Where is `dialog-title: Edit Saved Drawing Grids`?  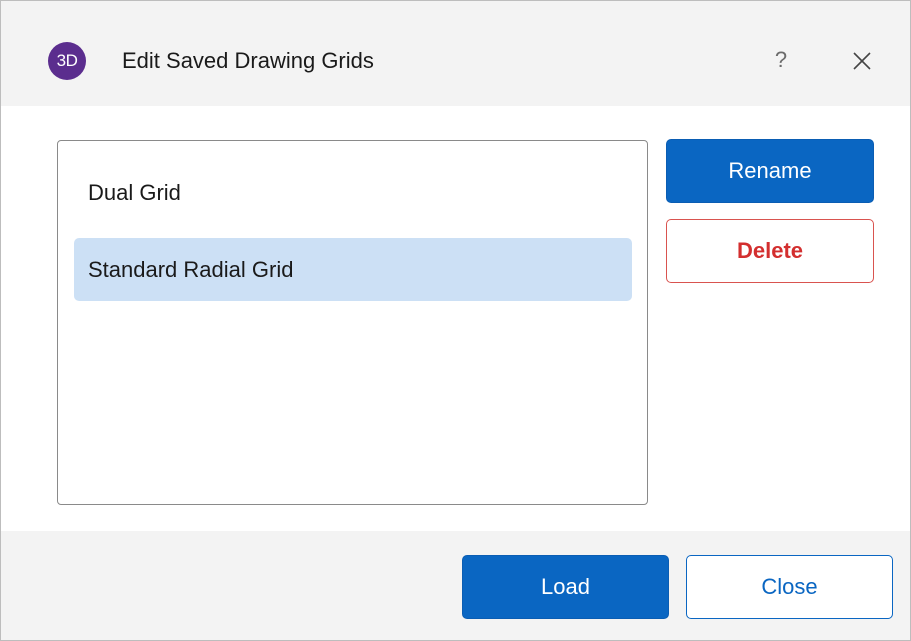 dialog-title: Edit Saved Drawing Grids is located at coordinates (248, 60).